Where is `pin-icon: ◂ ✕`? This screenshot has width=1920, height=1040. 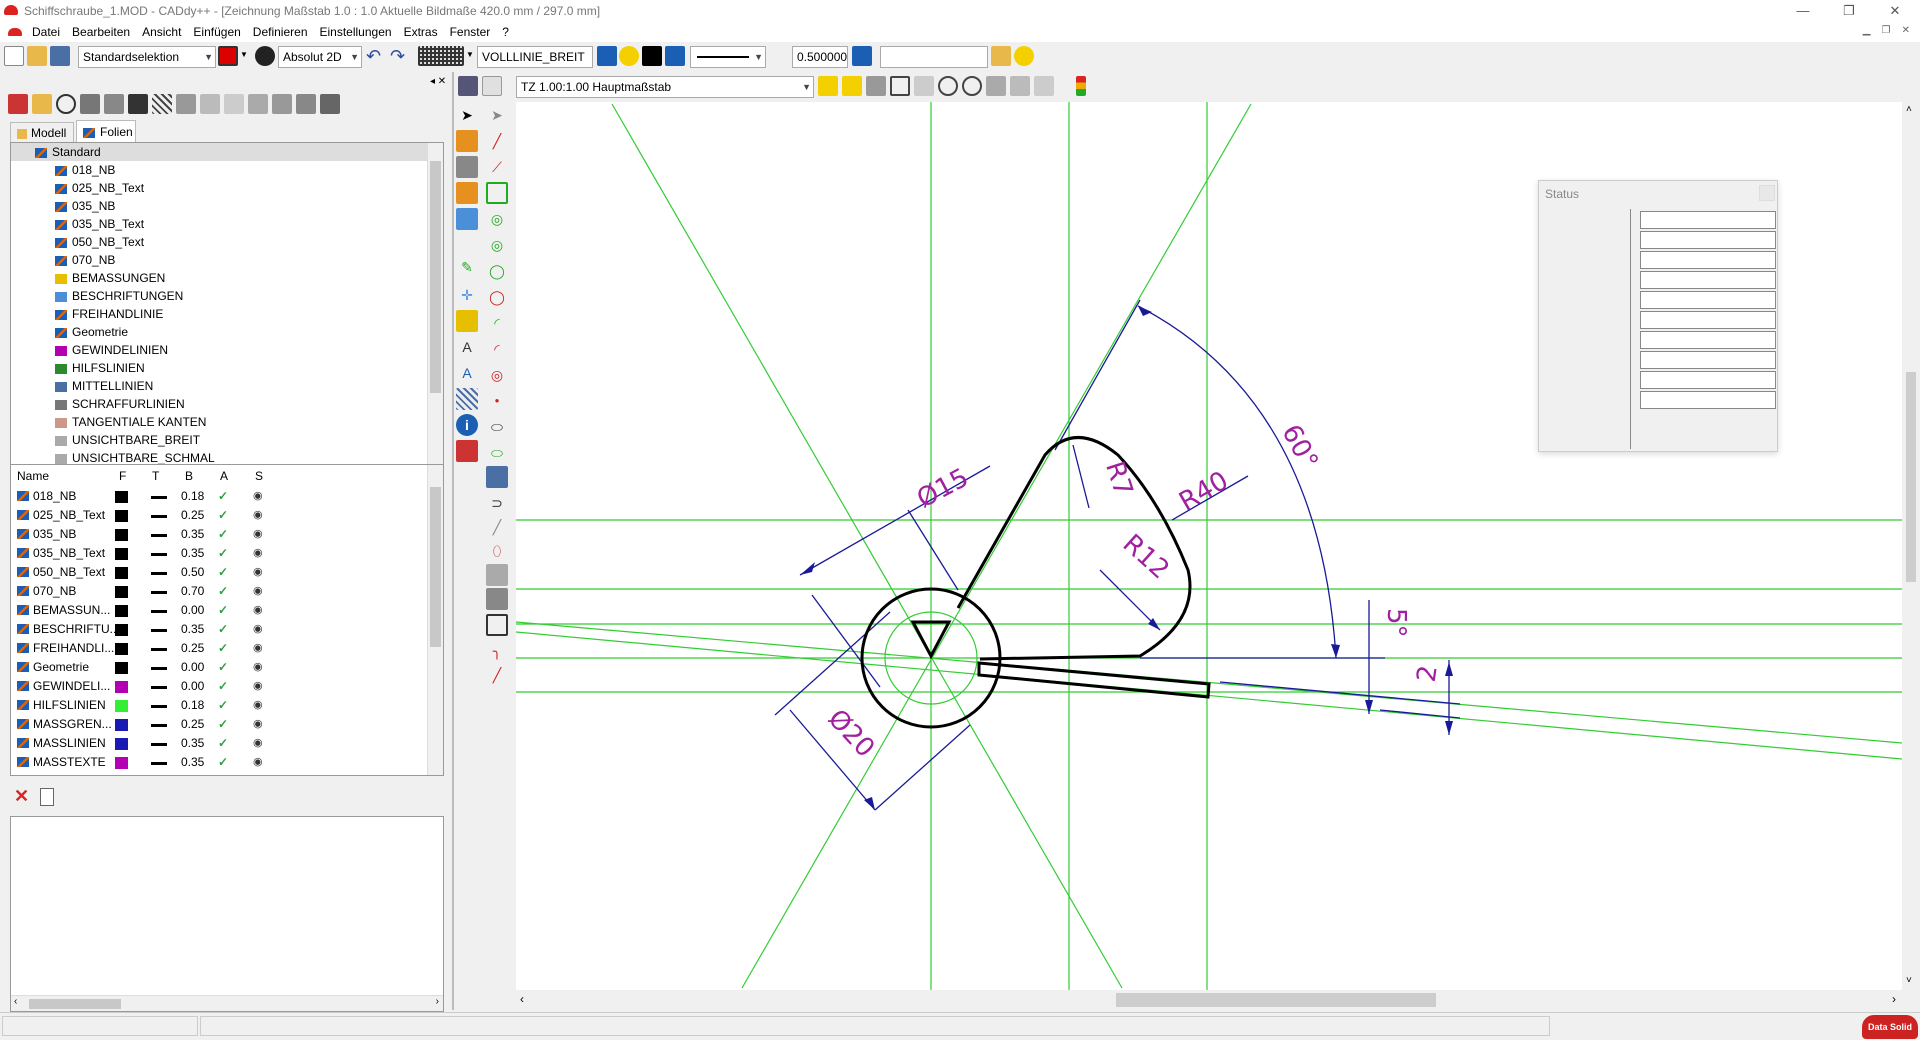
pin-icon: ◂ ✕ is located at coordinates (438, 81).